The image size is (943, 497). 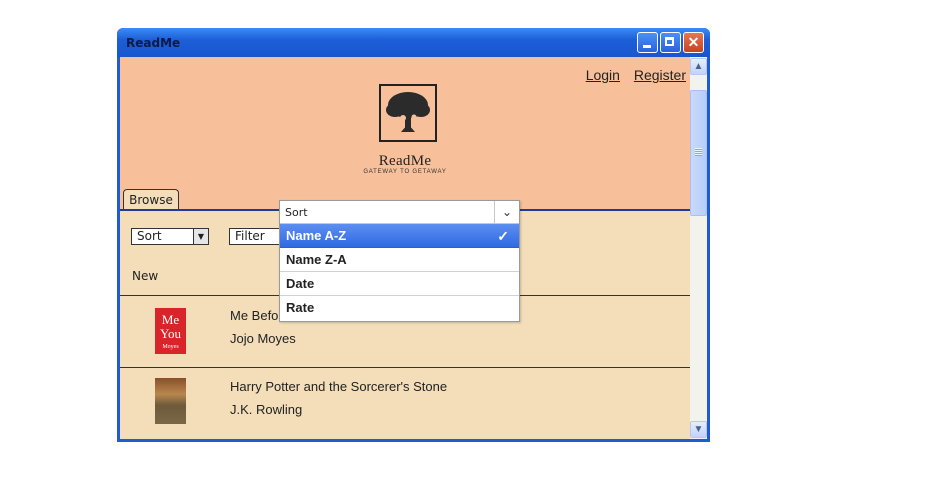 I want to click on section-label-new: New, so click(x=145, y=276).